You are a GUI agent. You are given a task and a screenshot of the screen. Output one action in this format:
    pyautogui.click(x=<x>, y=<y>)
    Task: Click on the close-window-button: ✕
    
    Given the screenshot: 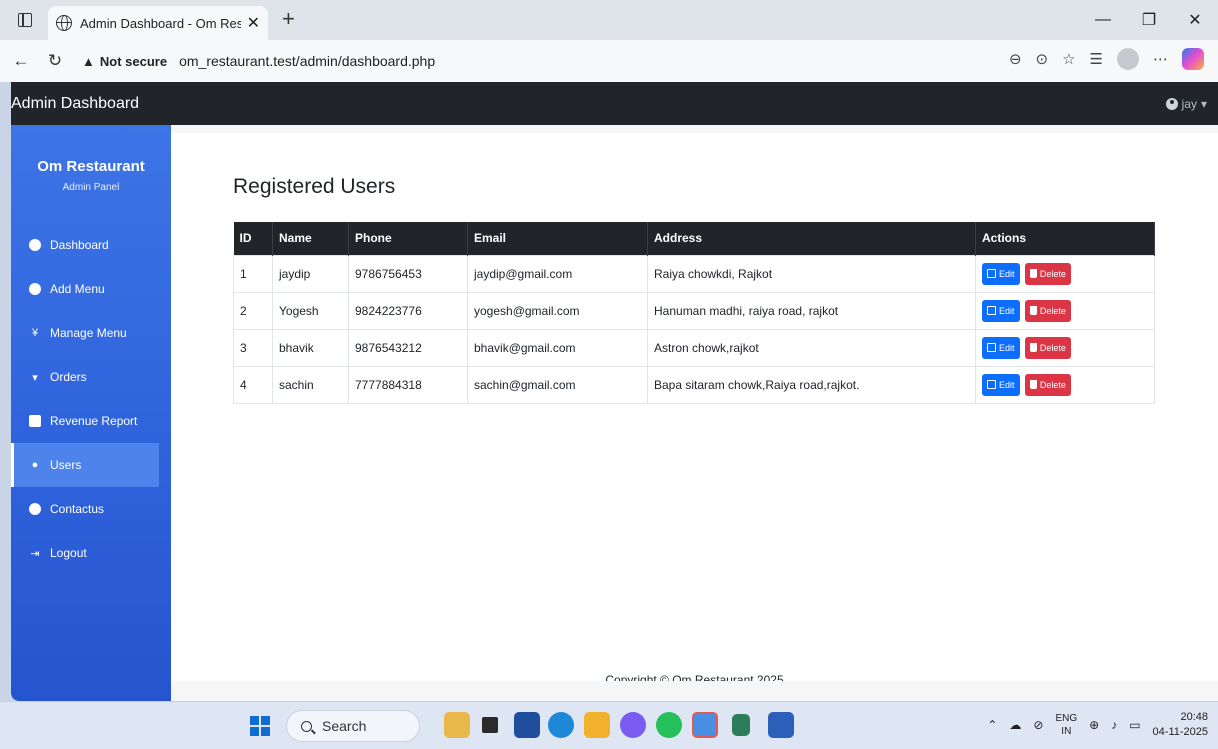 What is the action you would take?
    pyautogui.click(x=1195, y=20)
    